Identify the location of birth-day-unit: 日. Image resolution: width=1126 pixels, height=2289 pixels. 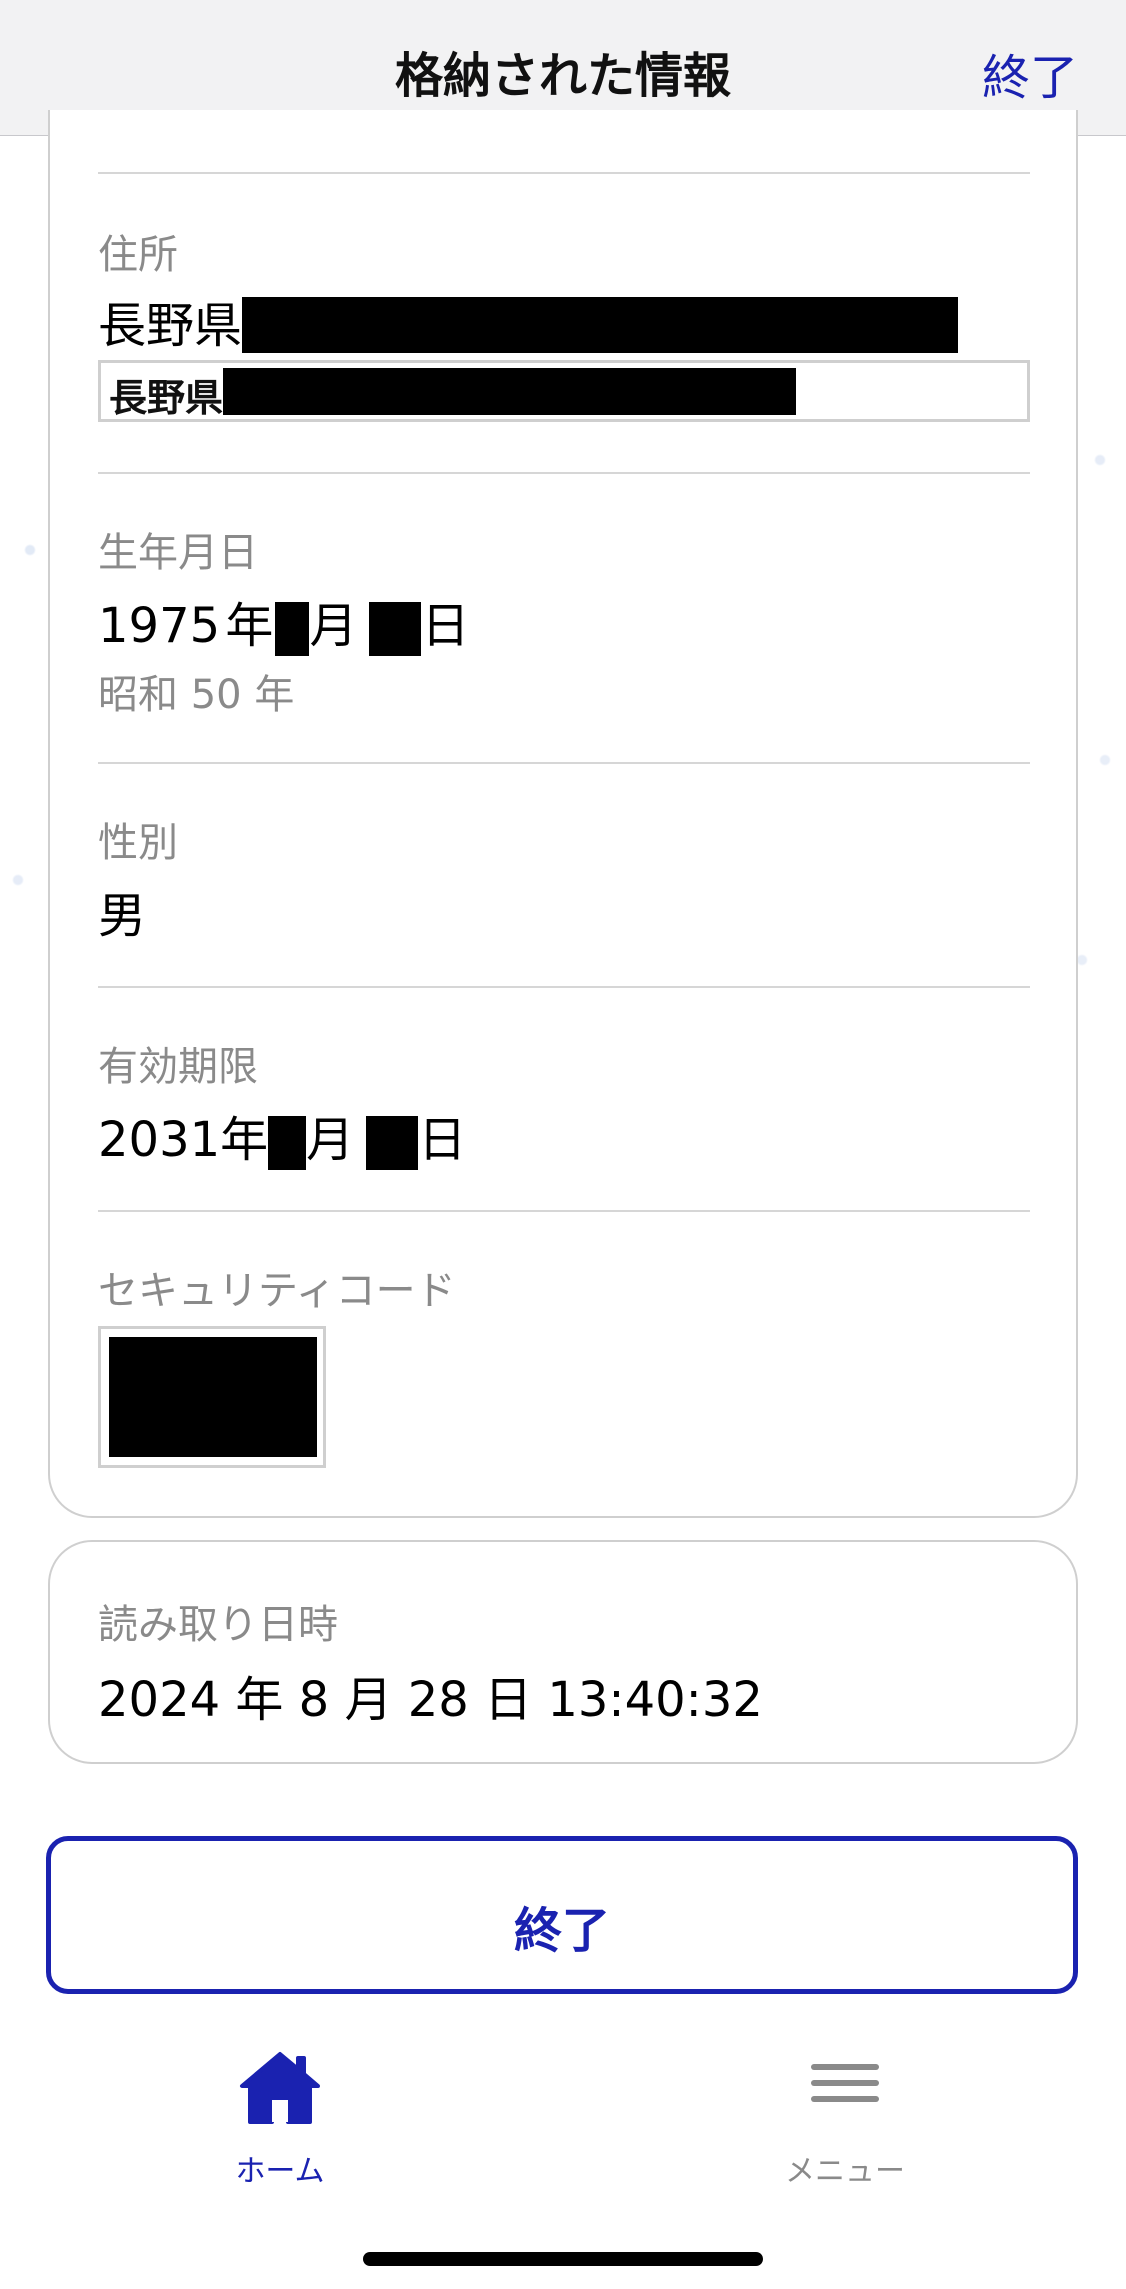
(445, 626).